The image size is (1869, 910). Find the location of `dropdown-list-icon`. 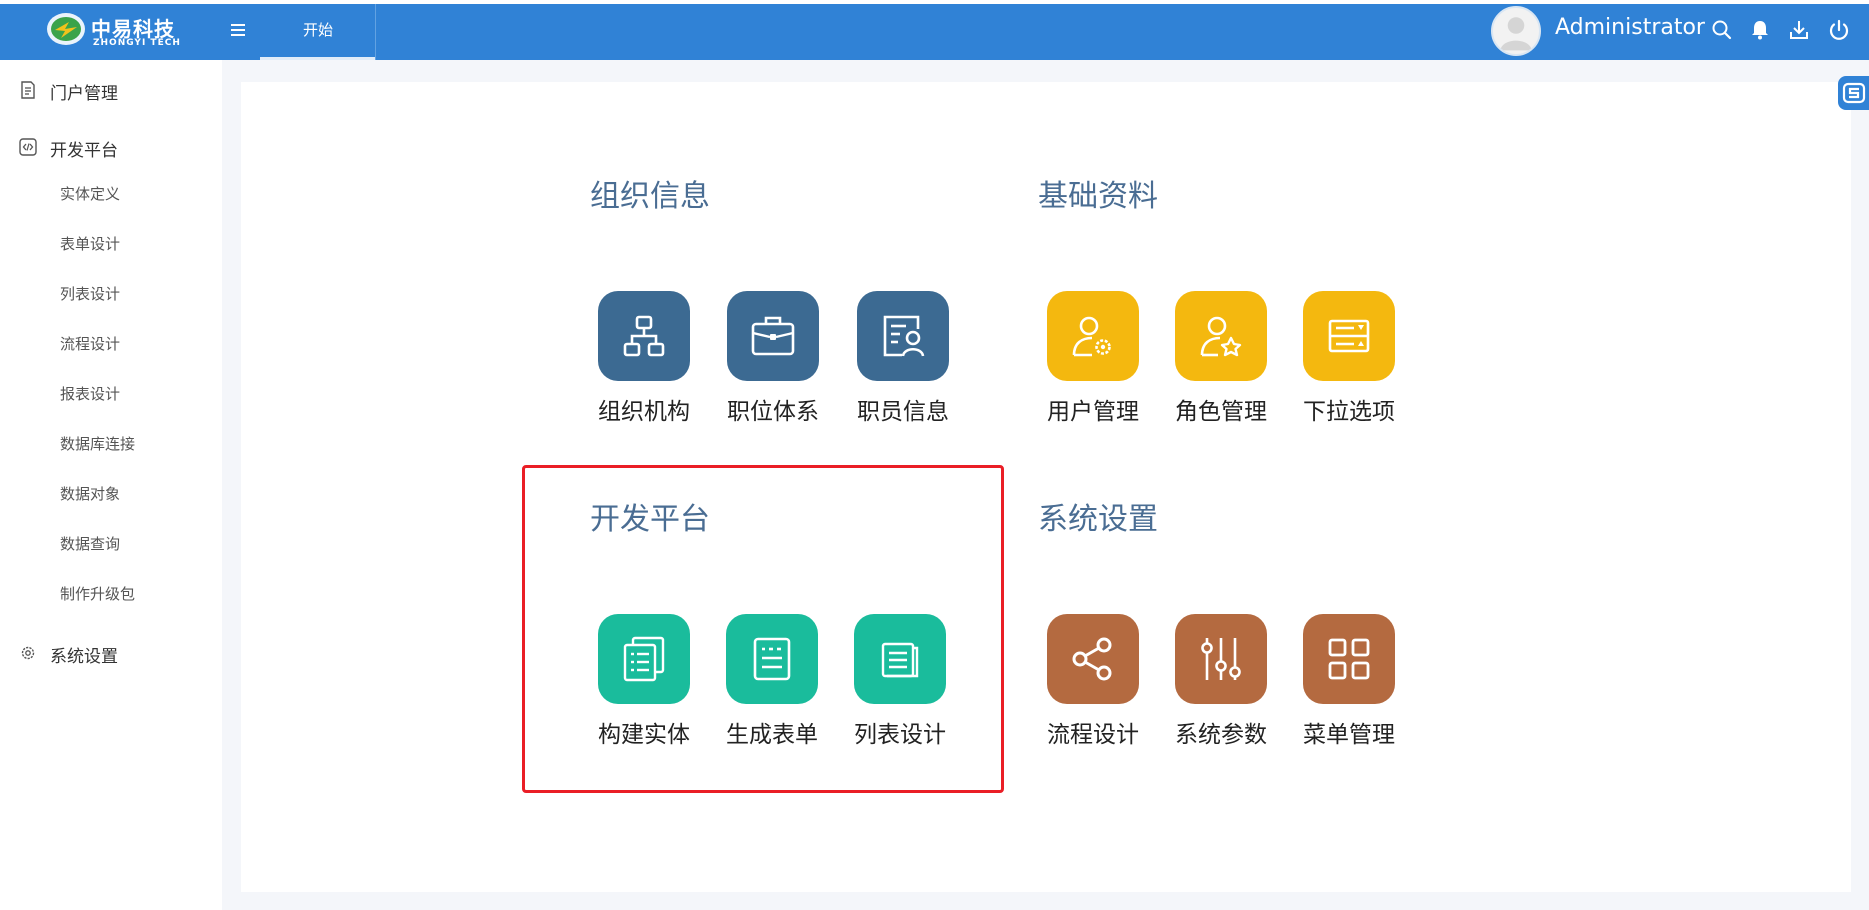

dropdown-list-icon is located at coordinates (1349, 336).